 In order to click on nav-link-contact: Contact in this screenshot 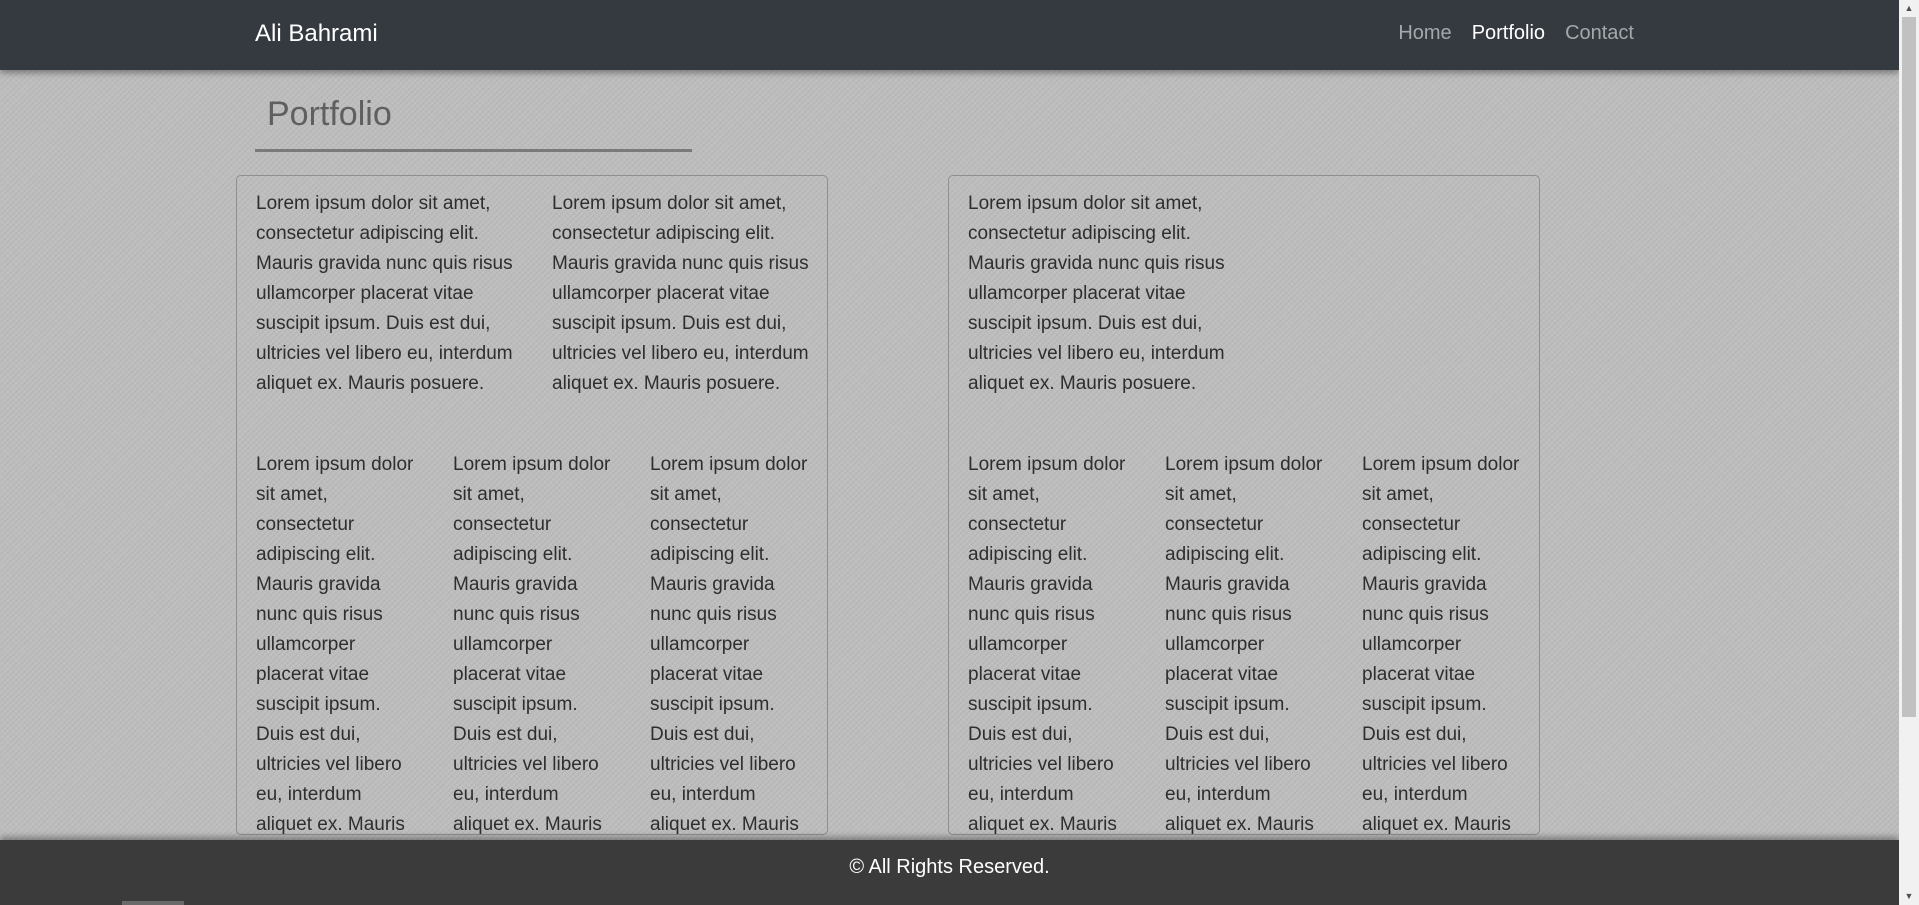, I will do `click(1599, 33)`.